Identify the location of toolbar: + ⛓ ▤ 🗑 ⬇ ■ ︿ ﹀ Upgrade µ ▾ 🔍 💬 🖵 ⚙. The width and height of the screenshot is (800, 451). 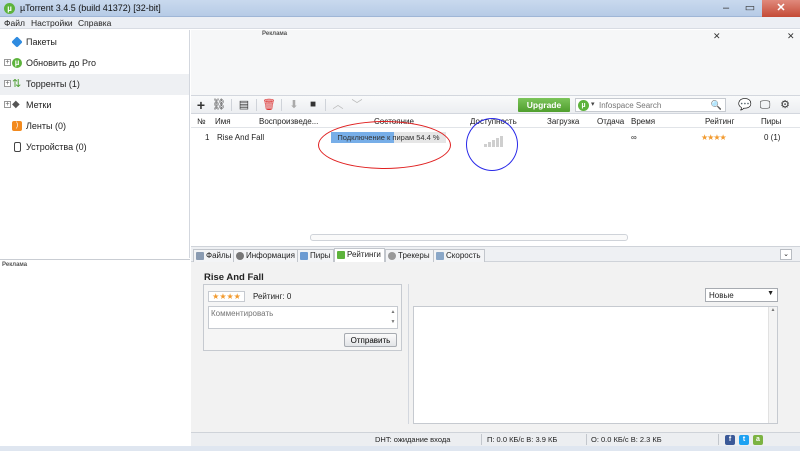
(495, 105).